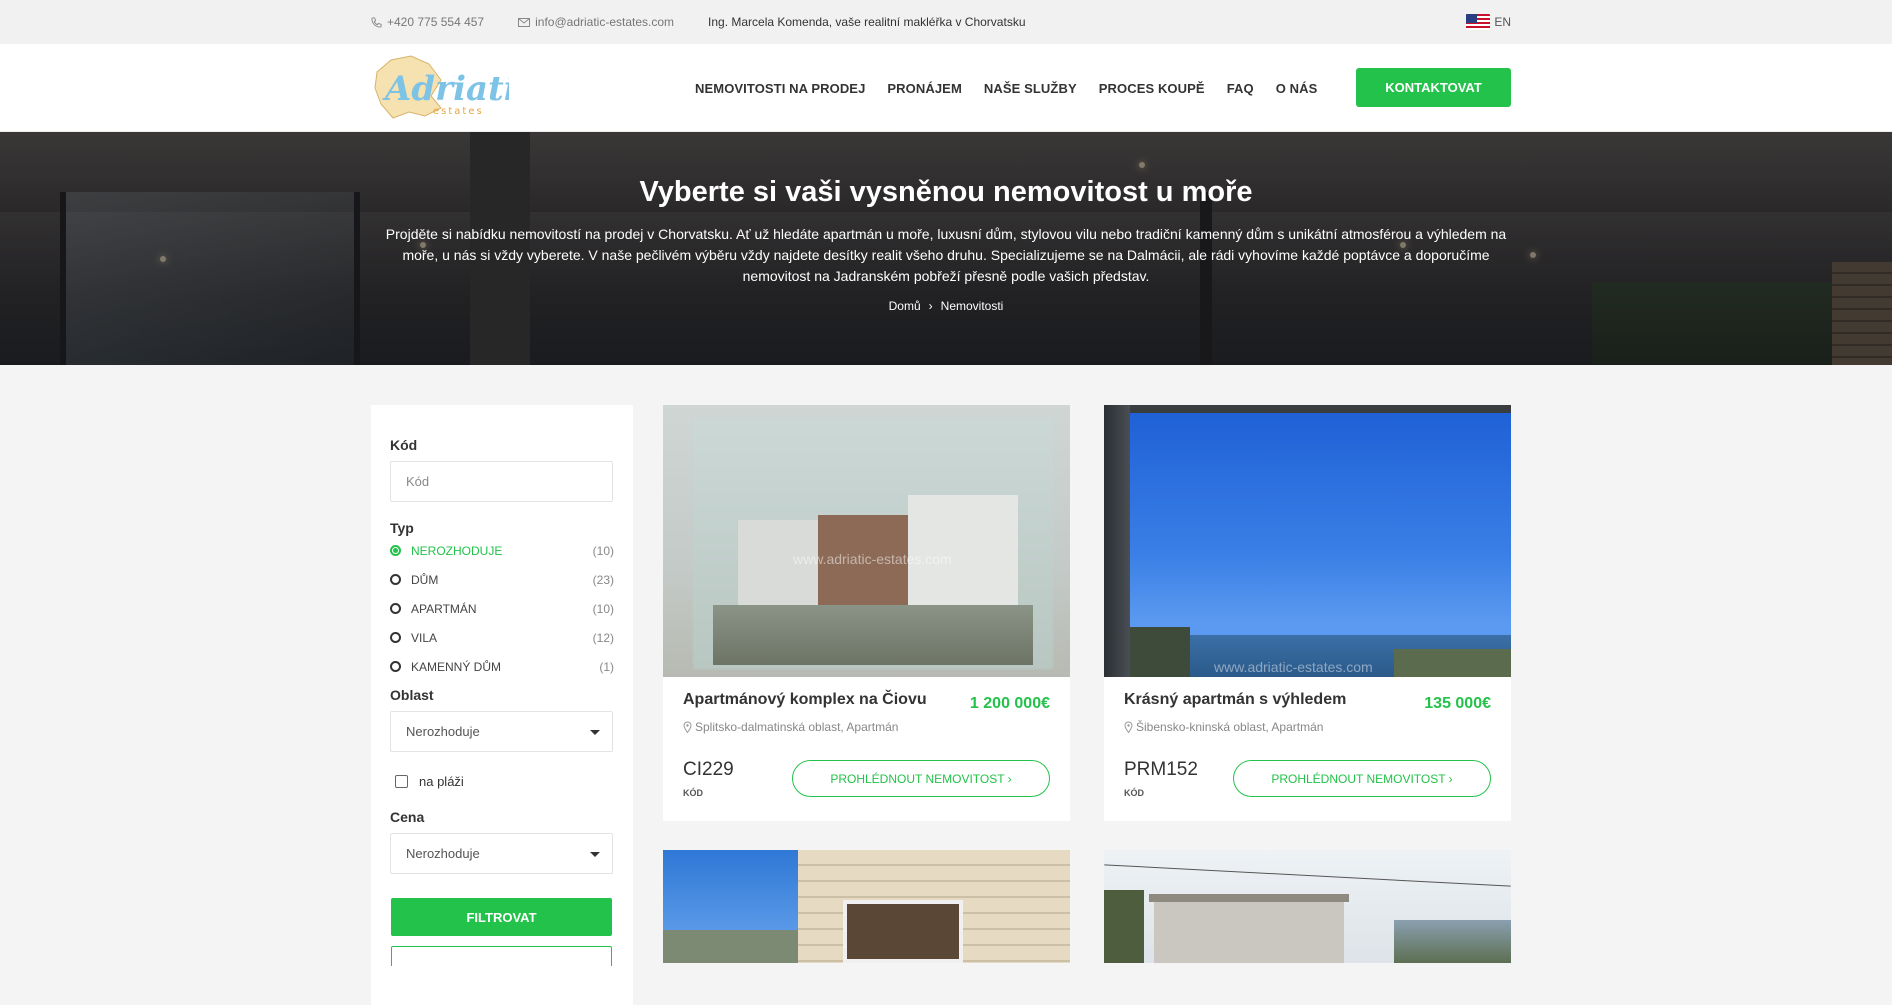  What do you see at coordinates (805, 700) in the screenshot?
I see `listing-title: Apartmánový komplex na Čiovu` at bounding box center [805, 700].